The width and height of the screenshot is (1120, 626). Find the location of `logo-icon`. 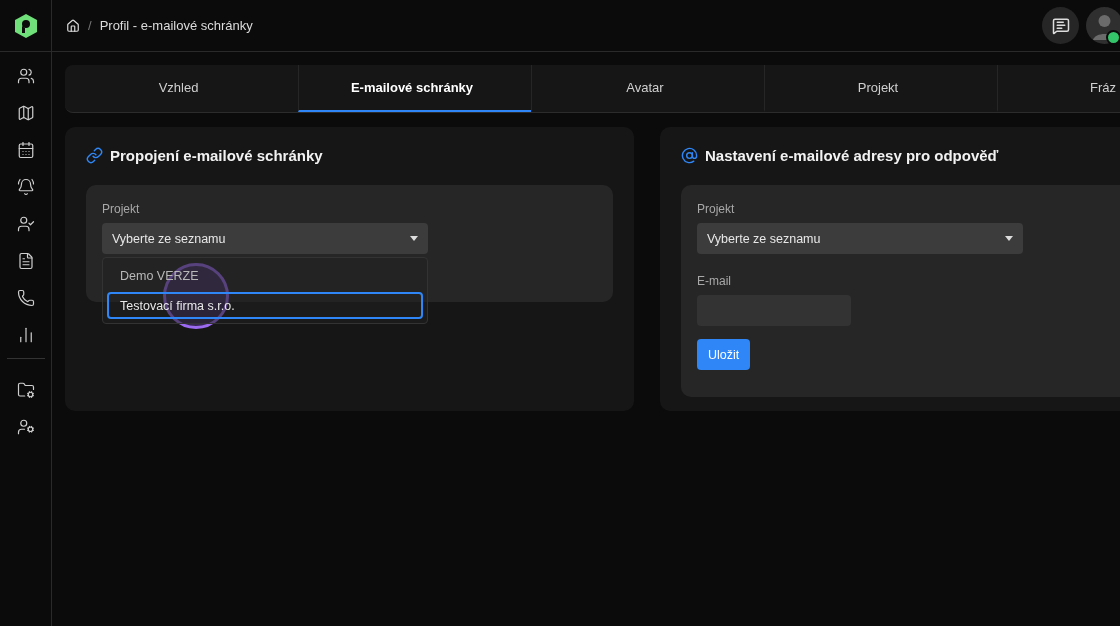

logo-icon is located at coordinates (25, 25).